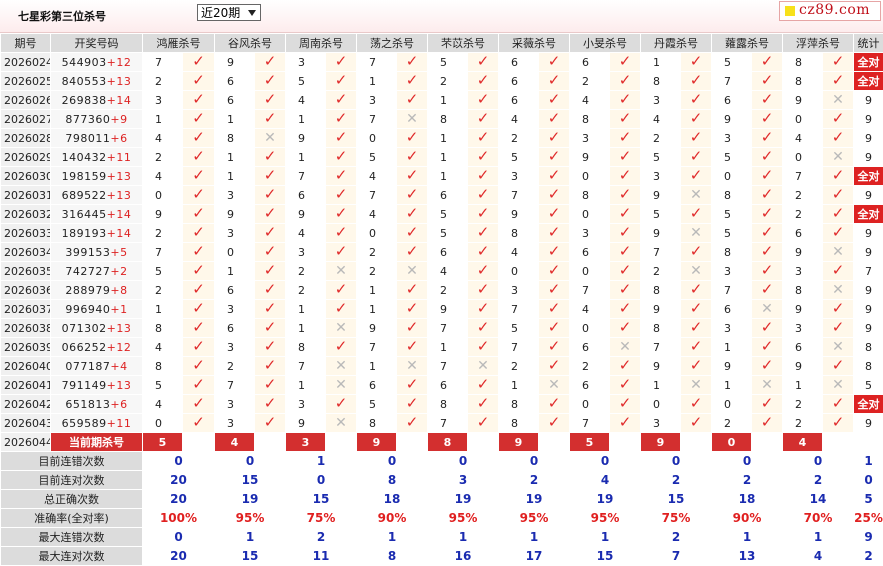 This screenshot has height=566, width=883. Describe the element at coordinates (442, 100) in the screenshot. I see `table-row: 2026026269838+143✓6✓4✓3✓1✓6✓4✓3✓6✓9✕9` at that location.